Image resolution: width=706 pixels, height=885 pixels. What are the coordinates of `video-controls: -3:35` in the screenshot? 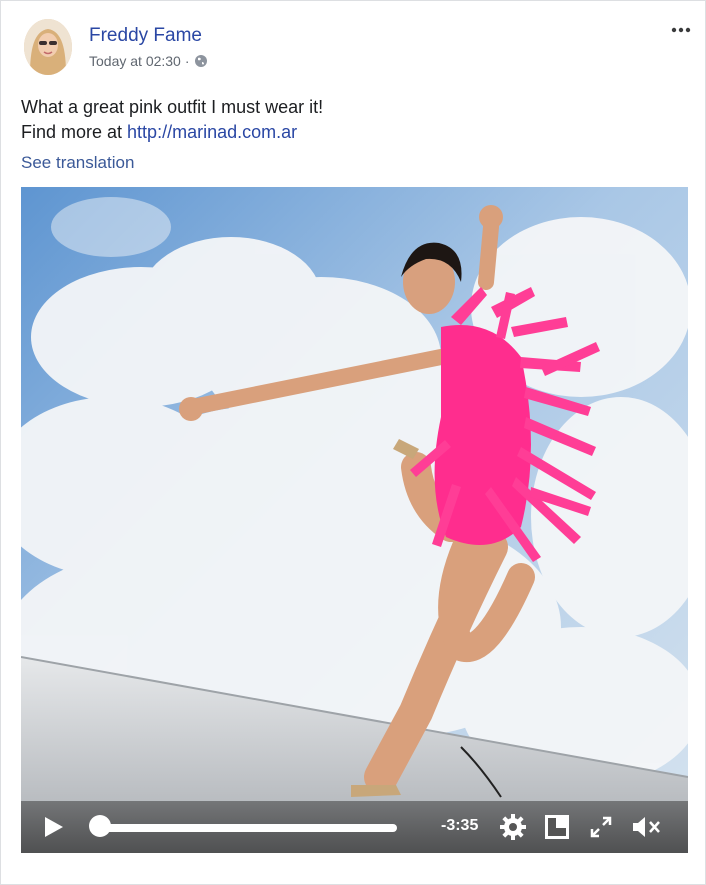 It's located at (354, 827).